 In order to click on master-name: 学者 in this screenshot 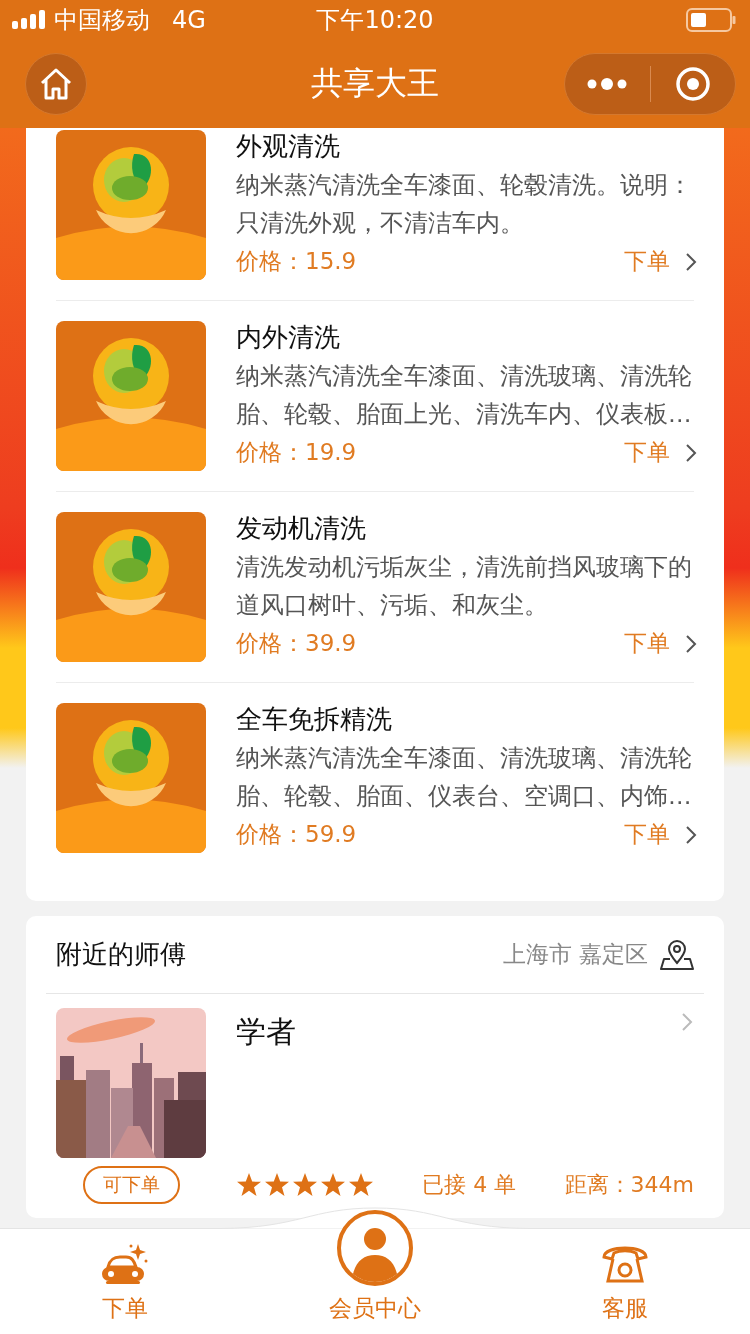, I will do `click(266, 1032)`.